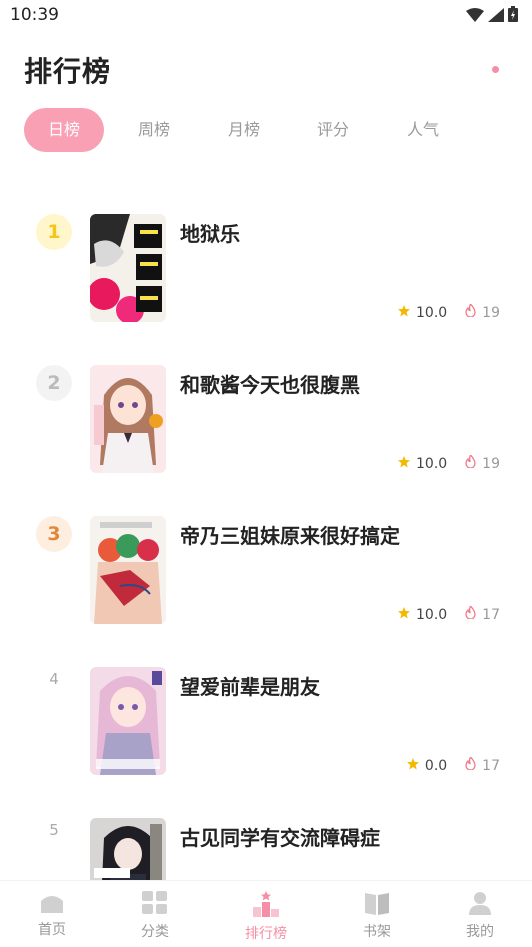 Image resolution: width=532 pixels, height=947 pixels. Describe the element at coordinates (210, 232) in the screenshot. I see `comic-title: 地狱乐` at that location.